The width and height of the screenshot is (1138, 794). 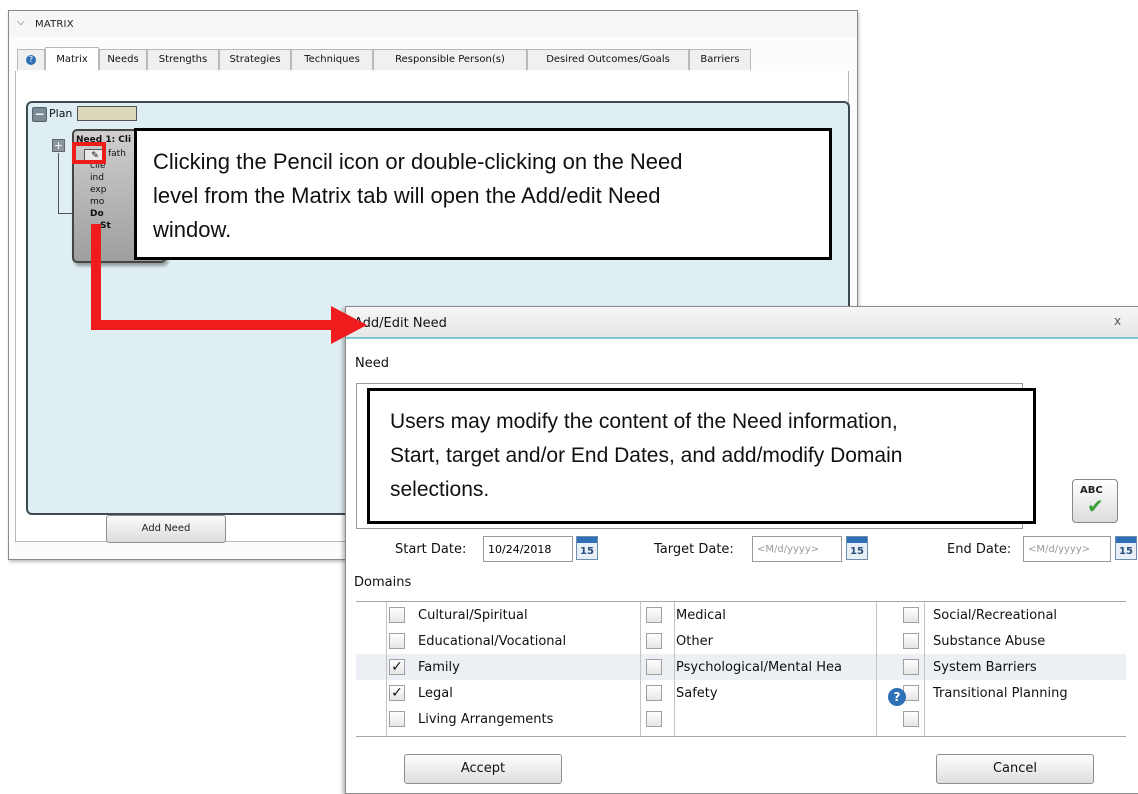 I want to click on tab-needs: Needs, so click(x=123, y=59).